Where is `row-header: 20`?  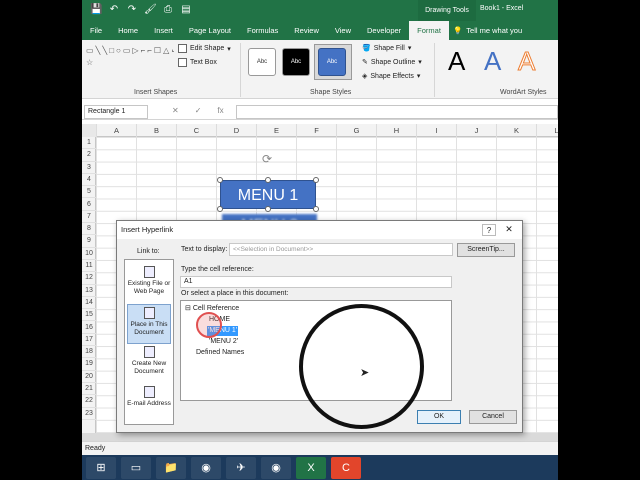
row-header: 20 is located at coordinates (89, 377).